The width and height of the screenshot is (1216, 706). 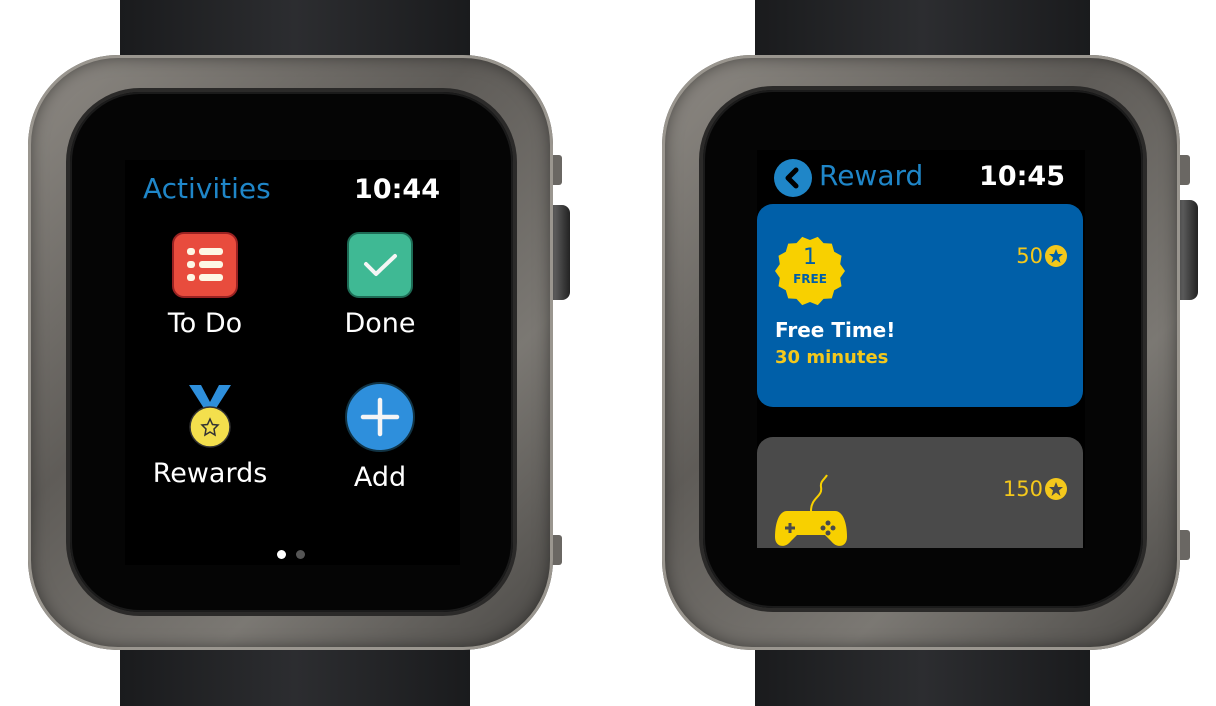 I want to click on tile-label: Done, so click(x=380, y=323).